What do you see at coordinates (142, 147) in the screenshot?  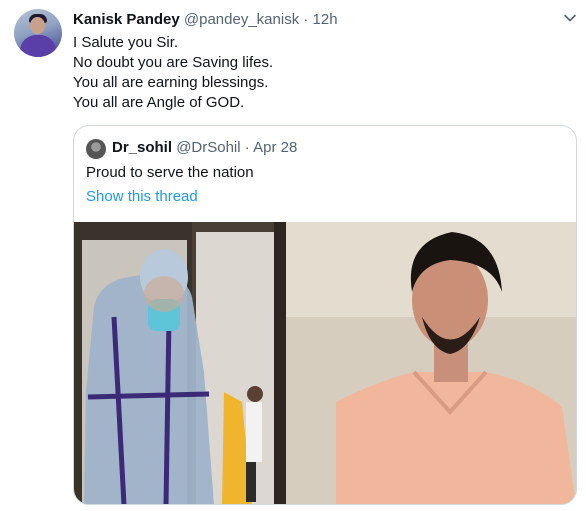 I see `quoted-author-name: Dr_sohil` at bounding box center [142, 147].